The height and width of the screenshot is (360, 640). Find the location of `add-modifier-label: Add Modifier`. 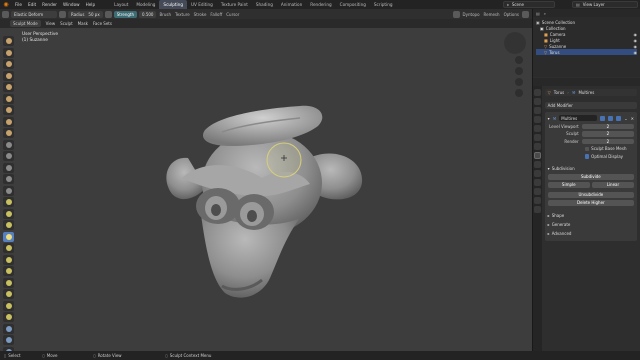

add-modifier-label: Add Modifier is located at coordinates (560, 105).